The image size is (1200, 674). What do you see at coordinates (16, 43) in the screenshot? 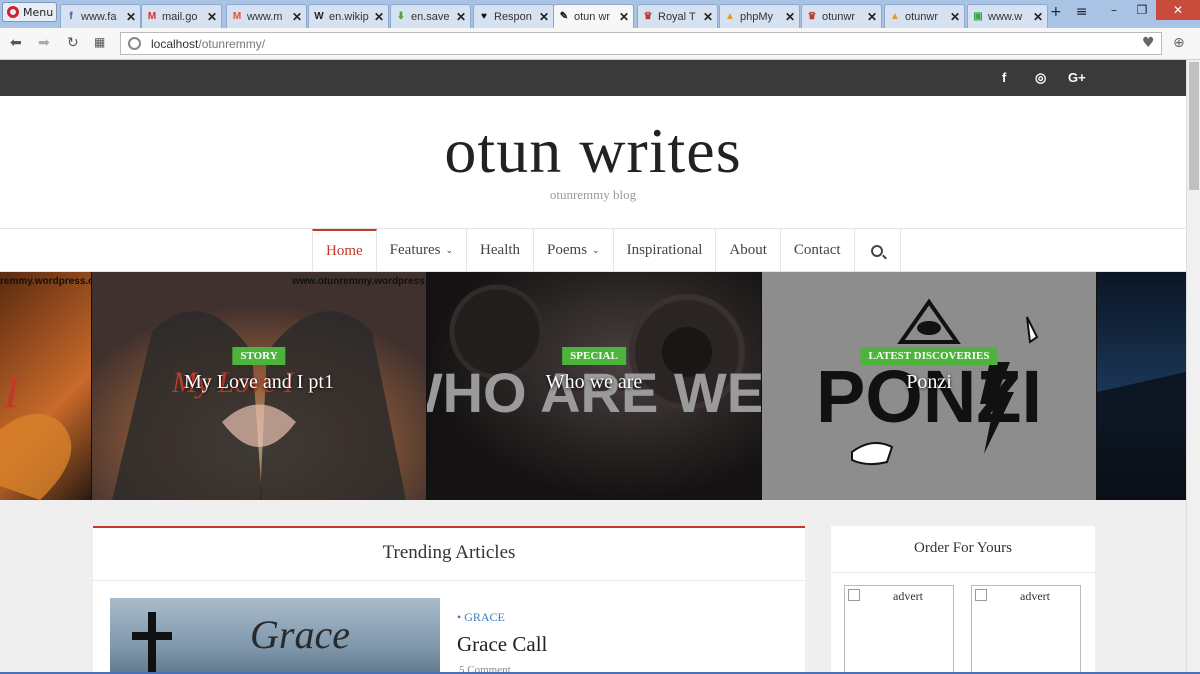
I see `back-icon: ⬅` at bounding box center [16, 43].